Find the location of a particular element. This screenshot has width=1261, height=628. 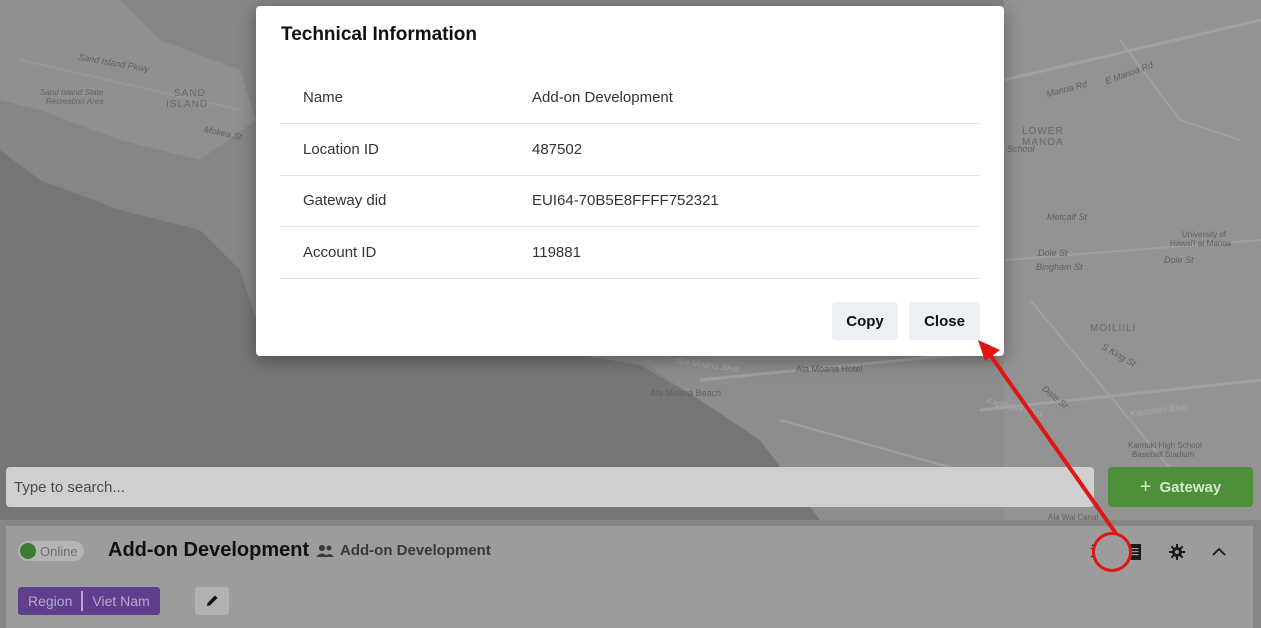

search-input is located at coordinates (554, 487).